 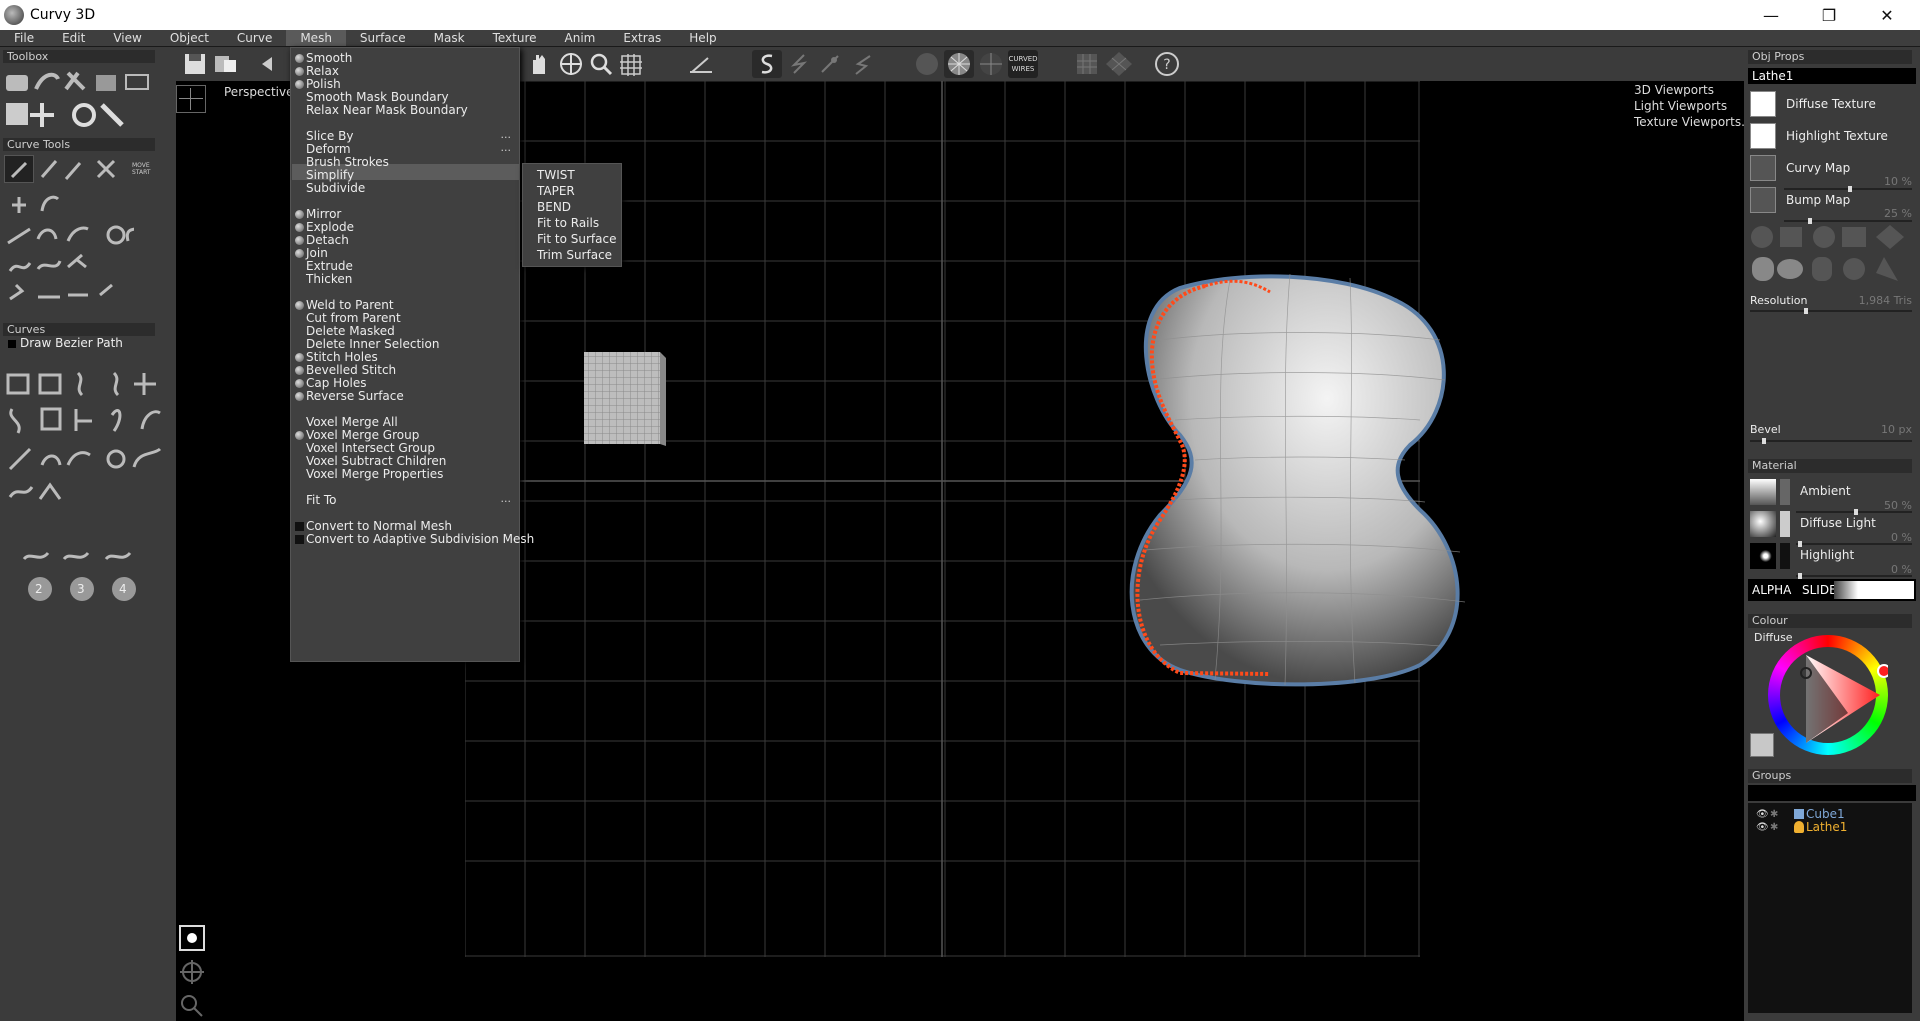 I want to click on move-view-icon, so click(x=571, y=64).